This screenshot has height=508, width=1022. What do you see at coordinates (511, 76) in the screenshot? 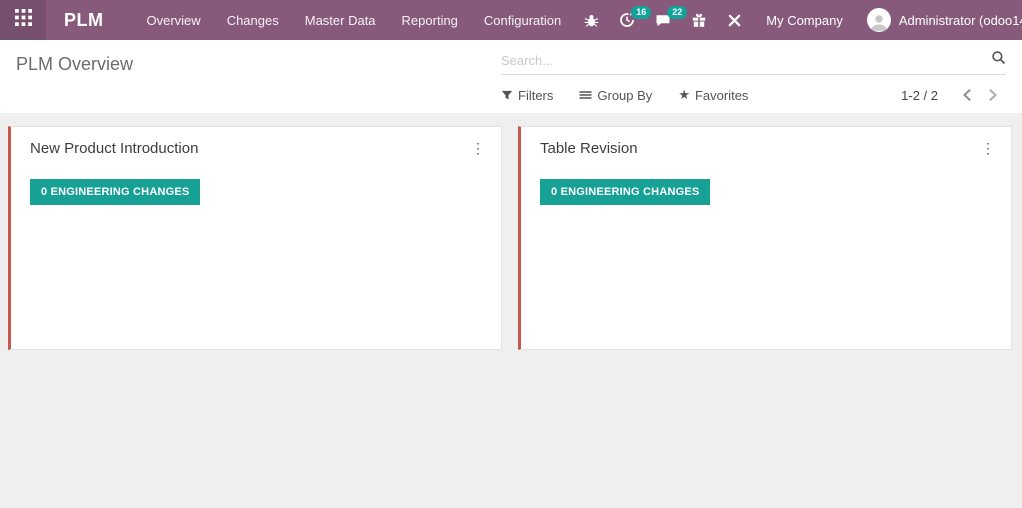
I see `control-panel: PLM Overview Filters` at bounding box center [511, 76].